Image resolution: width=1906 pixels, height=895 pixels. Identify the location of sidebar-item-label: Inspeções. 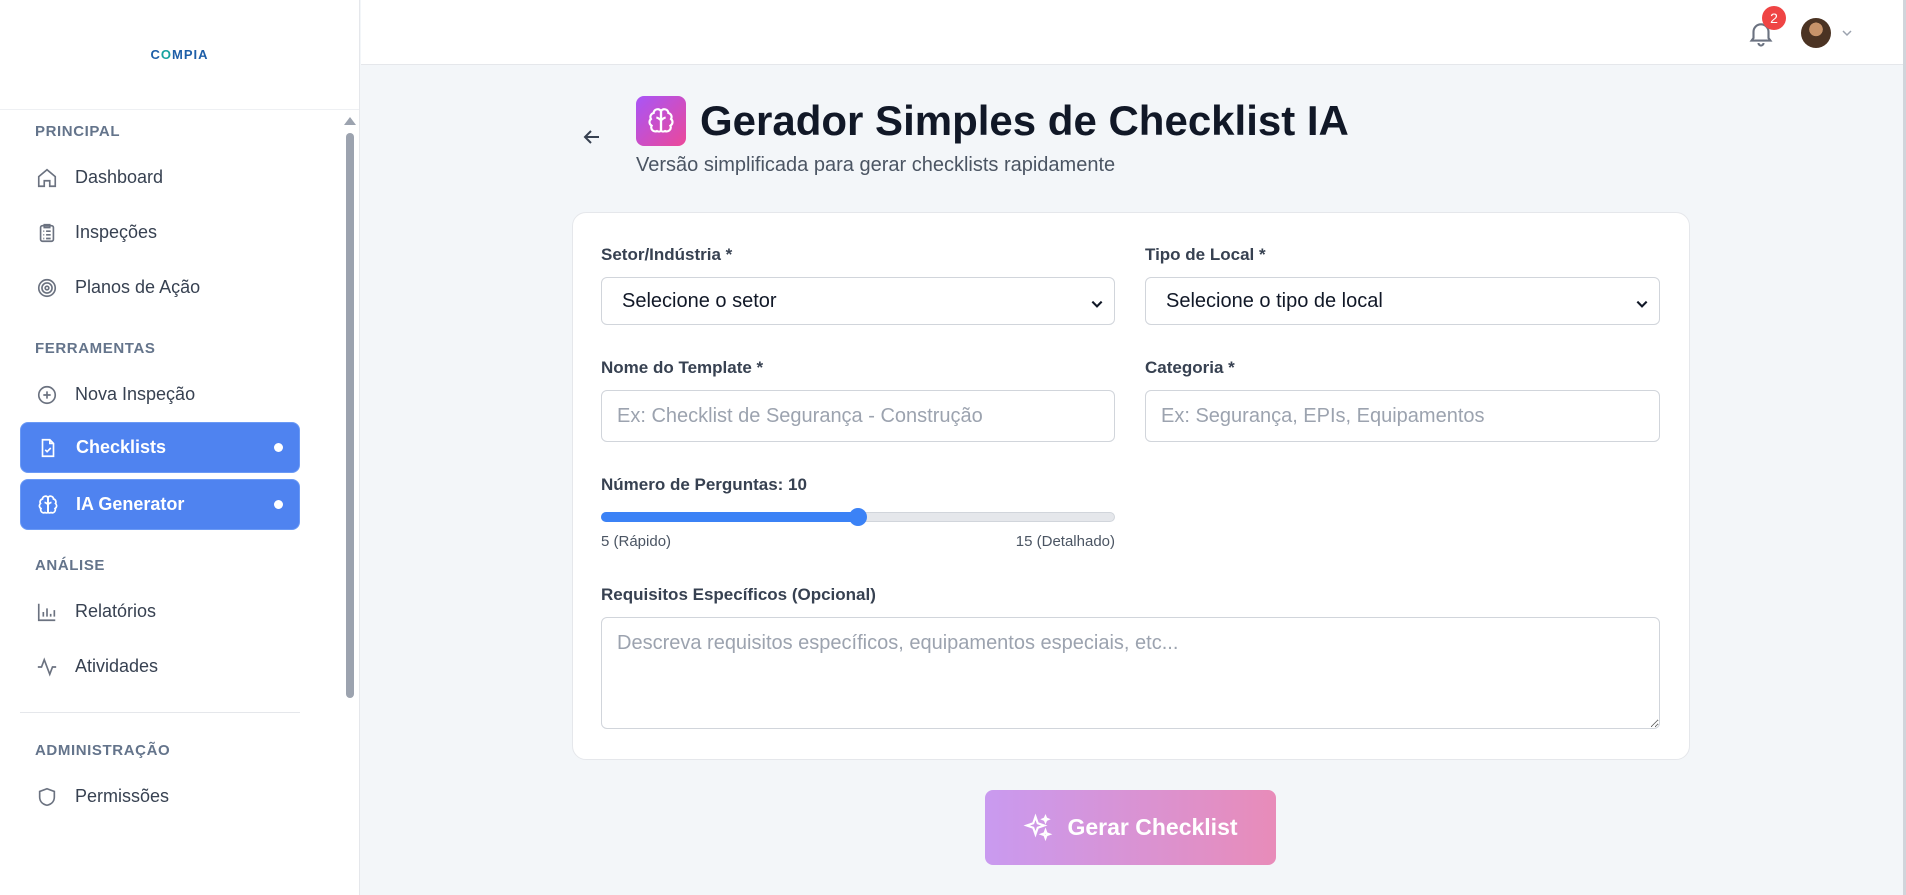
(116, 232).